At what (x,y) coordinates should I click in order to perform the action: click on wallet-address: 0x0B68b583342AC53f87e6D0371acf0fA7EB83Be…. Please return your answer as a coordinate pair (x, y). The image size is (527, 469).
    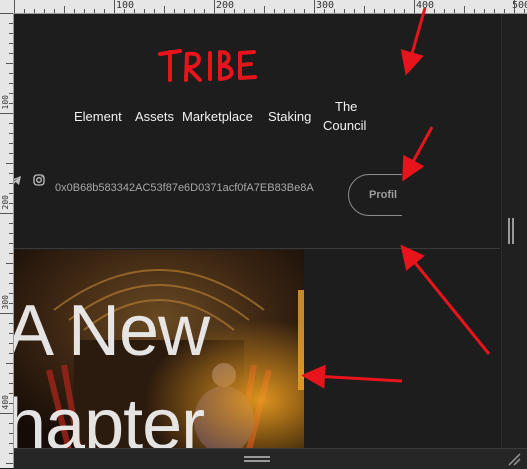
    Looking at the image, I should click on (184, 188).